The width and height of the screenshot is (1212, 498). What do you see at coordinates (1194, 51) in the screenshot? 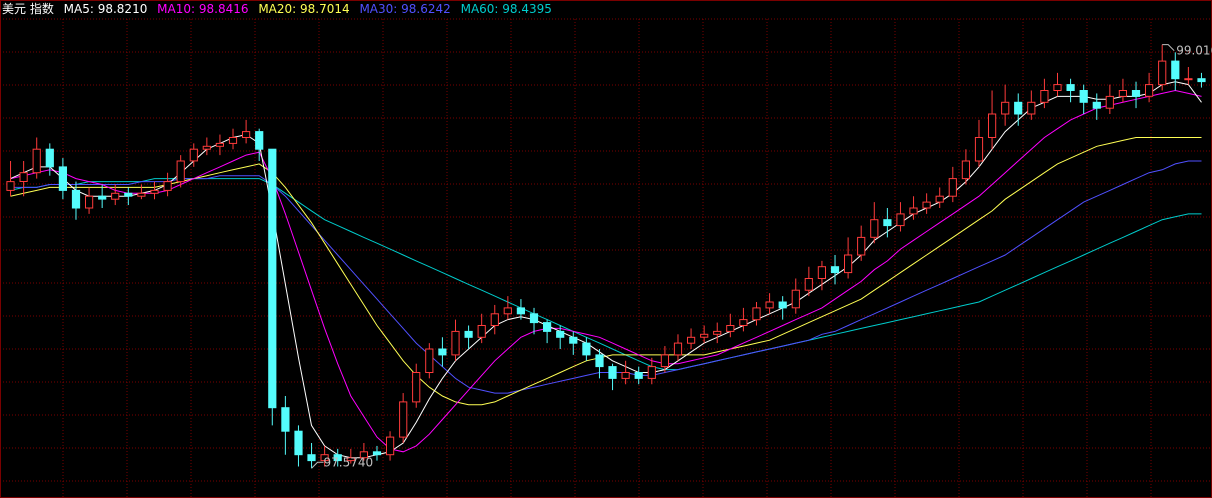
I see `high-annotation: 99.0160` at bounding box center [1194, 51].